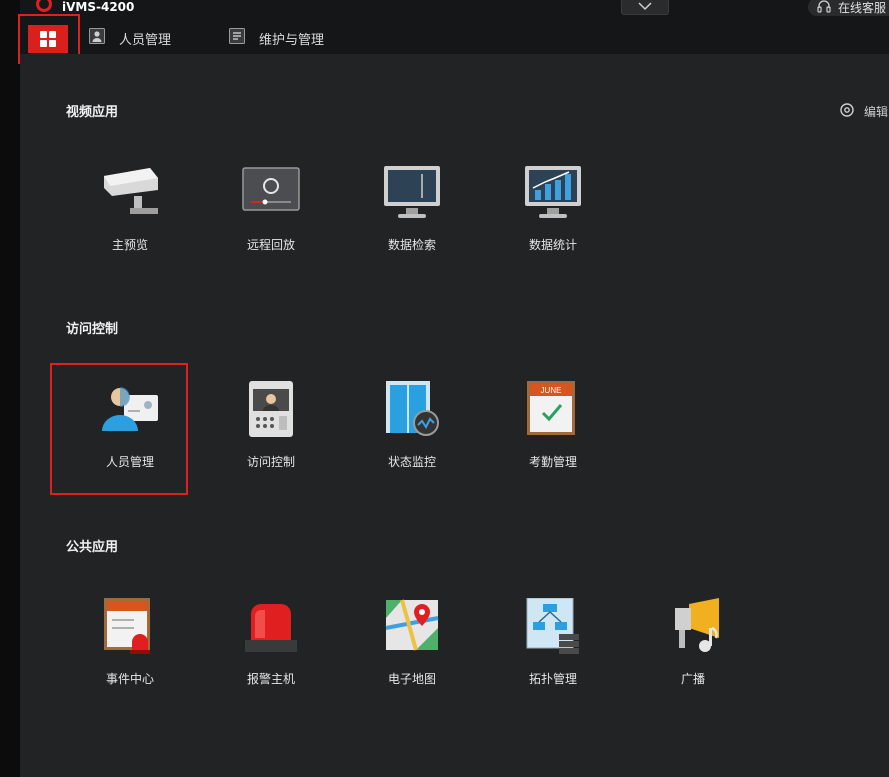  I want to click on edit-label: 编辑, so click(876, 112).